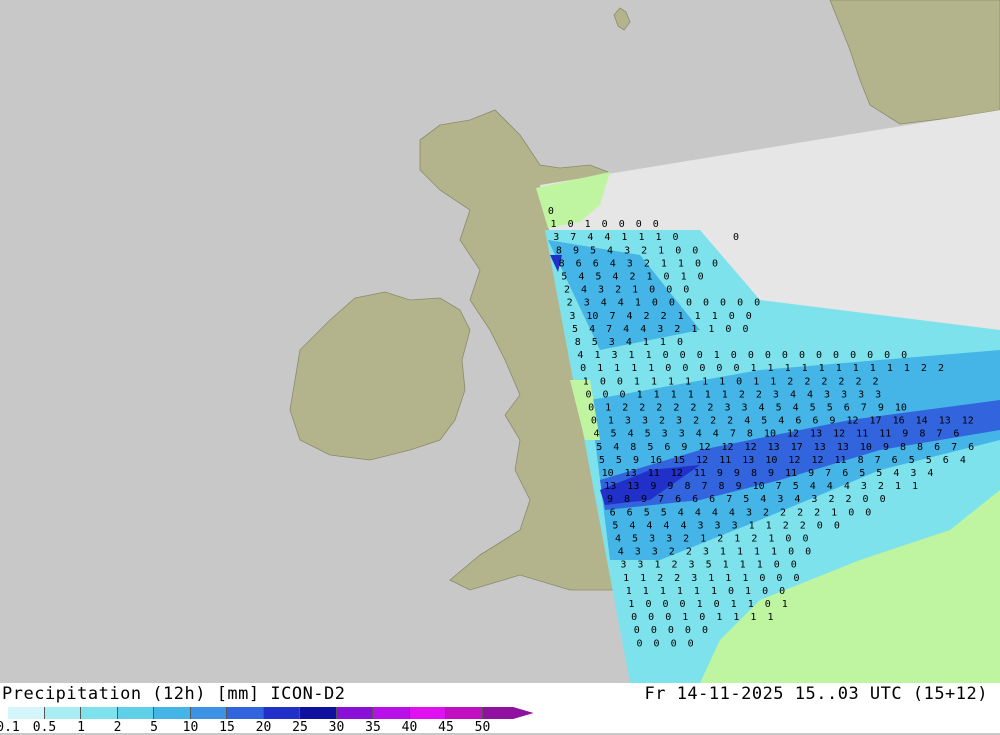 This screenshot has width=1000, height=735. What do you see at coordinates (761, 486) in the screenshot?
I see `precip-value-row: 13 13 9 9 8 7 8 9 10 7 5 4 4 4 3 2 1 1` at bounding box center [761, 486].